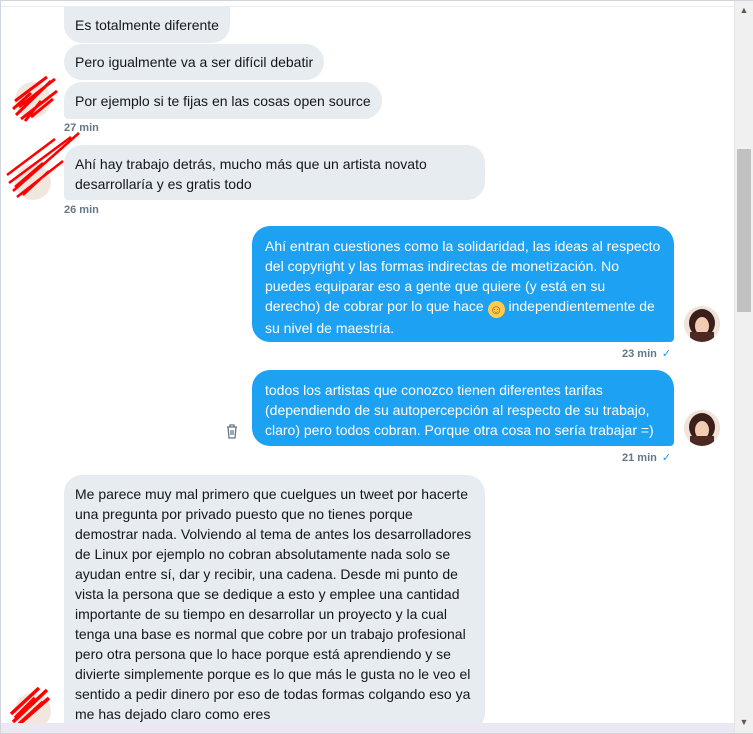  I want to click on message-timestamp: 21 min ✓, so click(646, 457).